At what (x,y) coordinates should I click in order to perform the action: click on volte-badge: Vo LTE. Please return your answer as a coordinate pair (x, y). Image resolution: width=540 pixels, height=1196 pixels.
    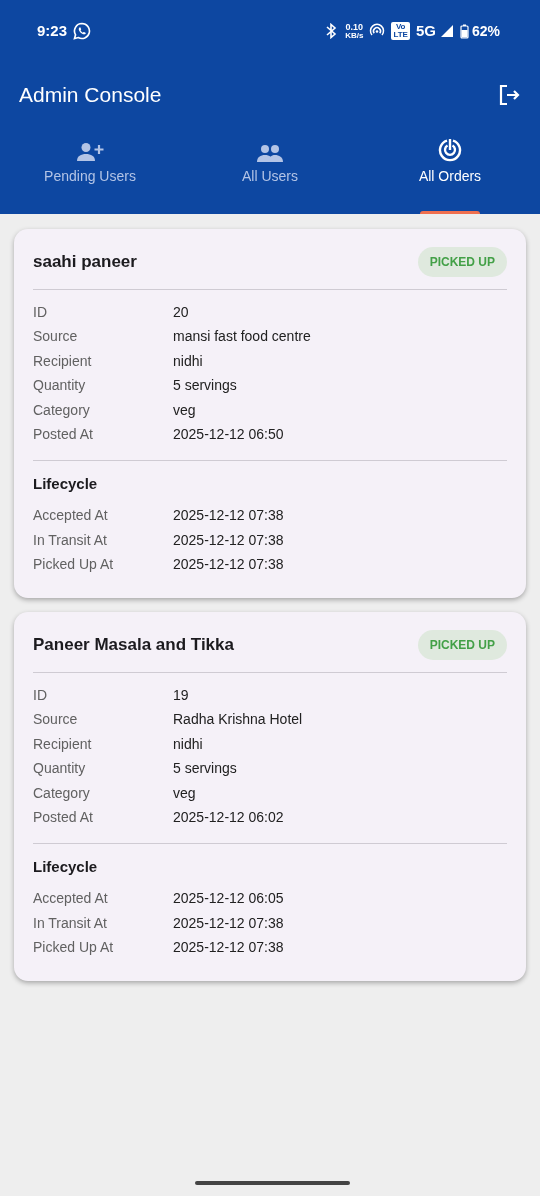
    Looking at the image, I should click on (400, 31).